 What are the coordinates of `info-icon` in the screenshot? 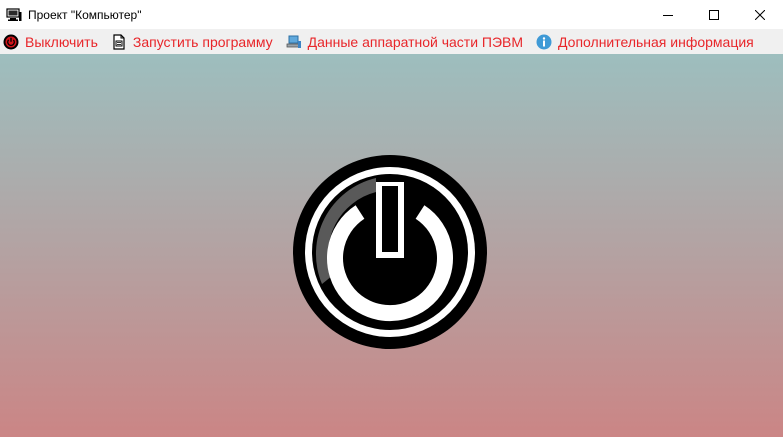 It's located at (544, 42).